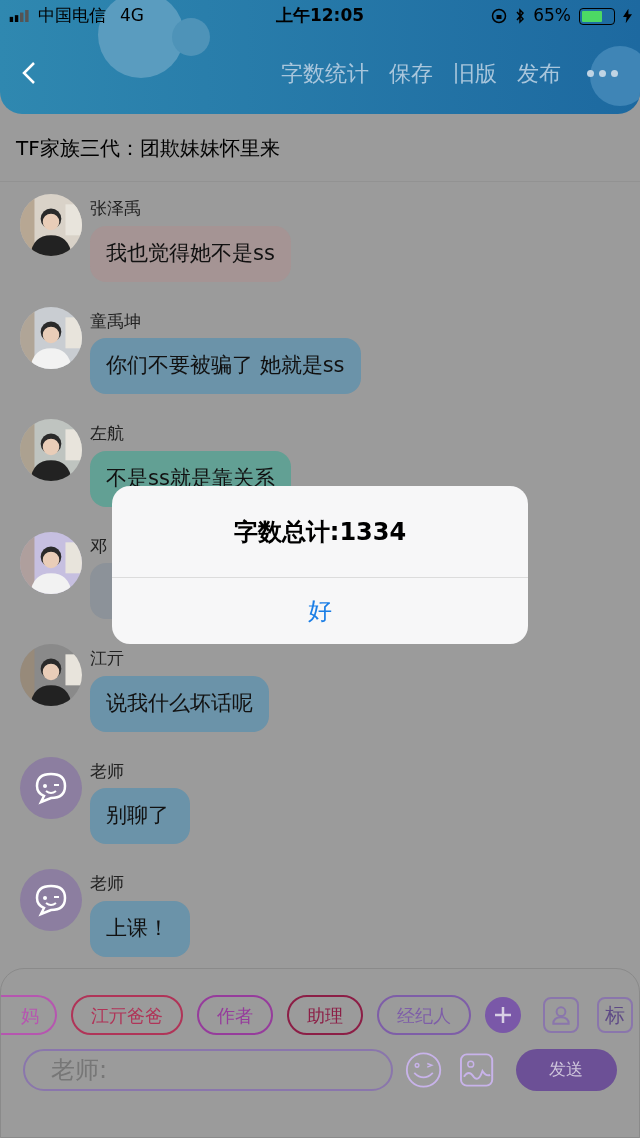 The height and width of the screenshot is (1138, 640). Describe the element at coordinates (552, 16) in the screenshot. I see `battery-text: 65%` at that location.